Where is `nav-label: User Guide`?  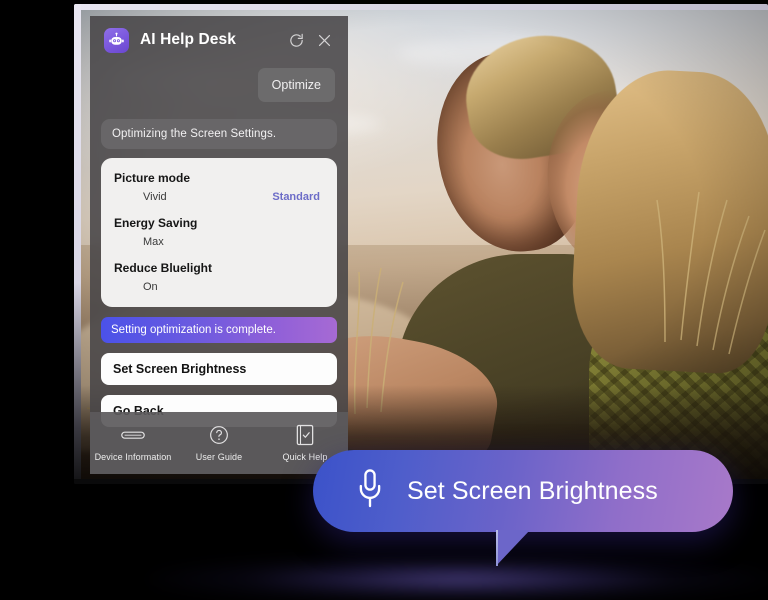 nav-label: User Guide is located at coordinates (219, 457).